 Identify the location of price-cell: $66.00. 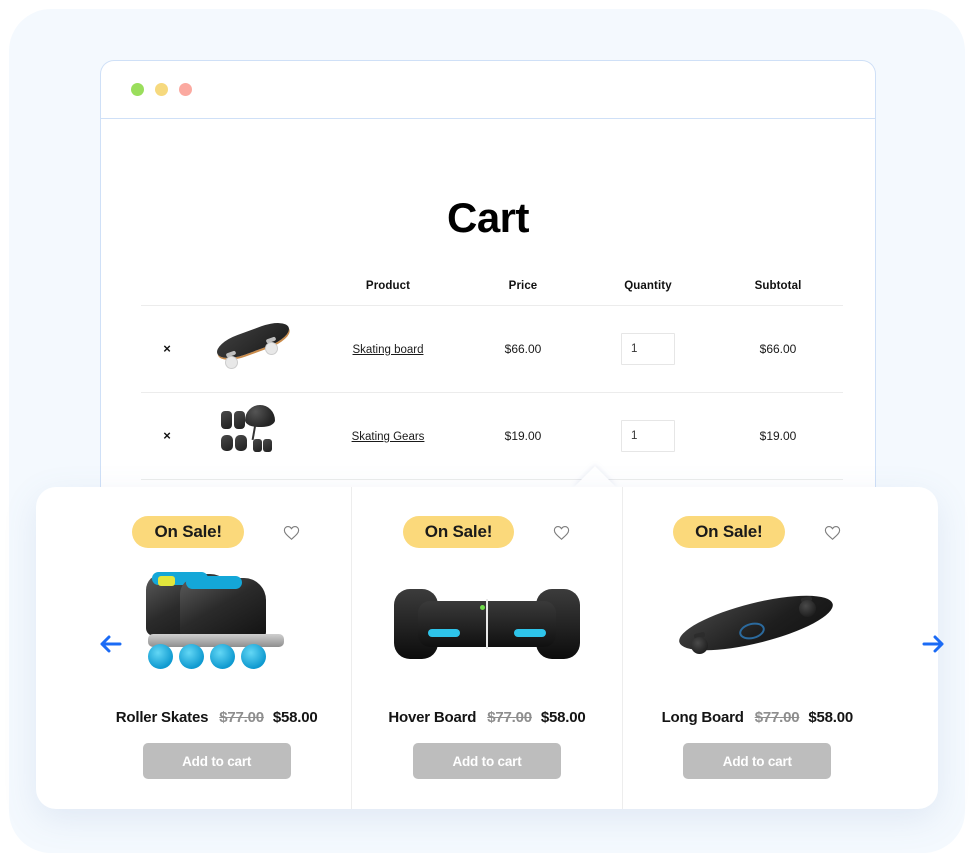
(523, 349).